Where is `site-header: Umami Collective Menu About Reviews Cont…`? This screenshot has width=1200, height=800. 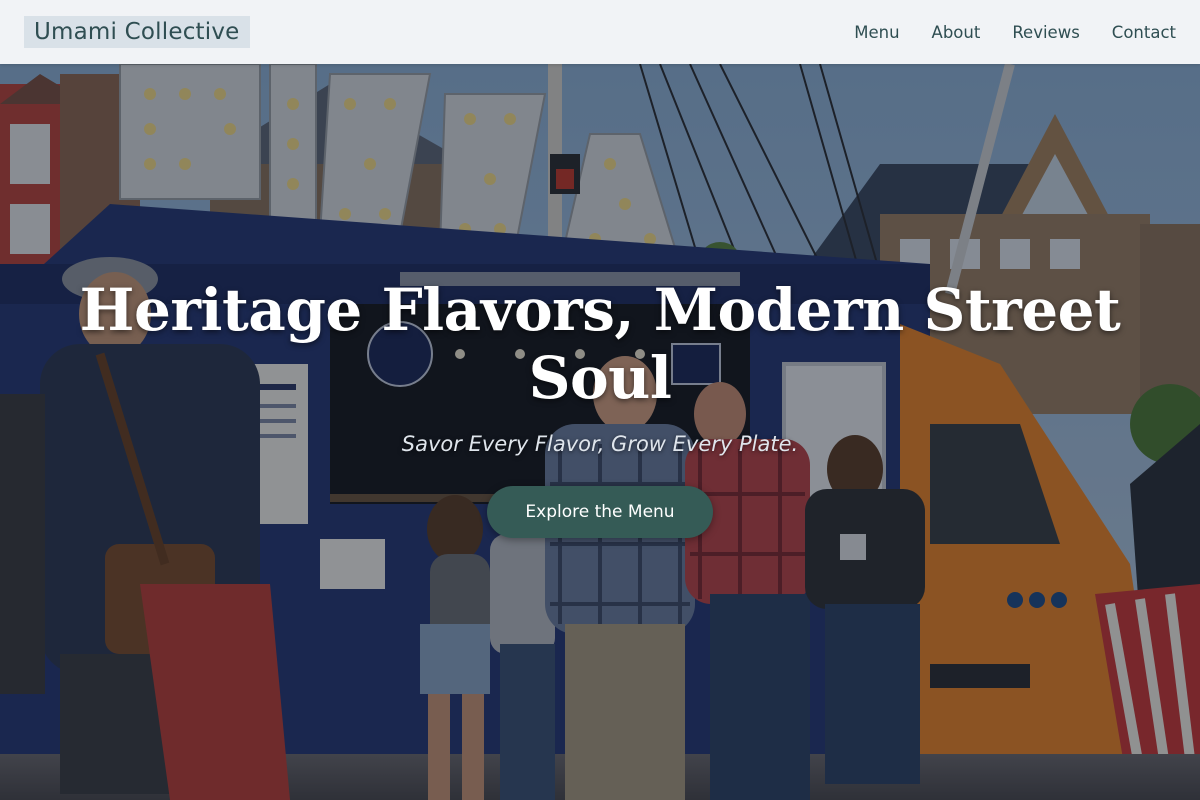
site-header: Umami Collective Menu About Reviews Cont… is located at coordinates (600, 32).